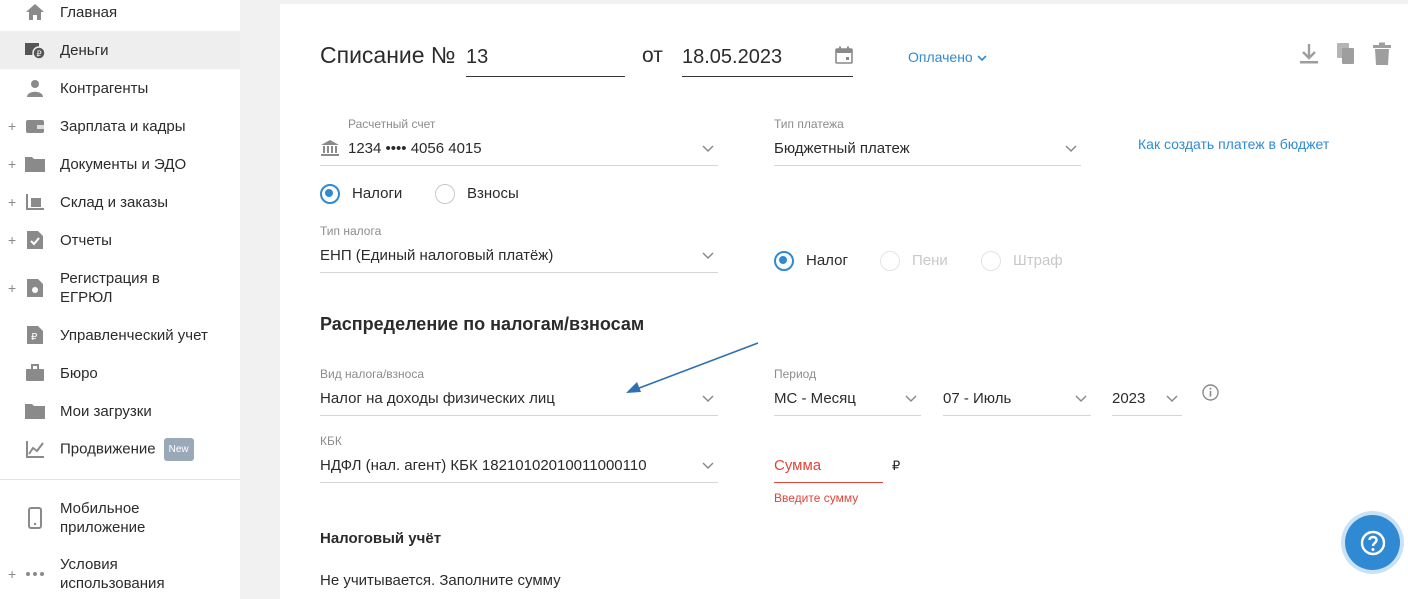 The image size is (1408, 599). Describe the element at coordinates (437, 255) in the screenshot. I see `tax-type-value: ЕНП (Единый налоговый платёж)` at that location.